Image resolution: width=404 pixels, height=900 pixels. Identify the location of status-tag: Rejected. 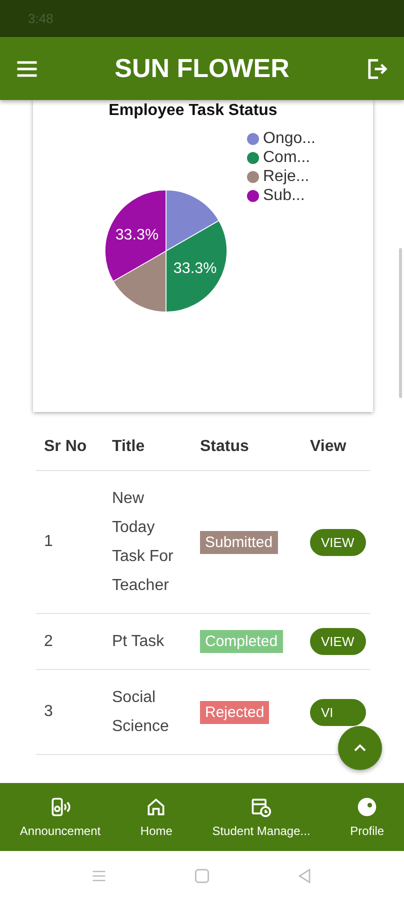
(235, 712).